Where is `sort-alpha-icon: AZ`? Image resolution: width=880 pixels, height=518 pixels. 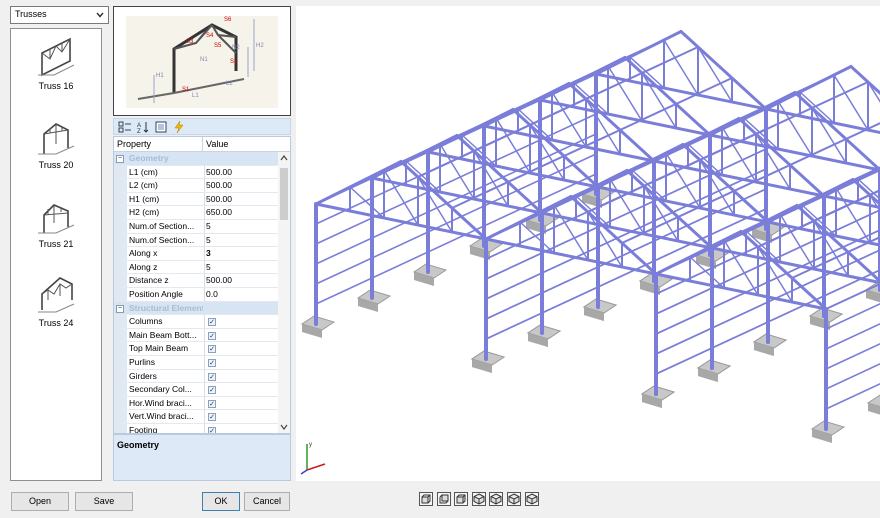 sort-alpha-icon: AZ is located at coordinates (143, 127).